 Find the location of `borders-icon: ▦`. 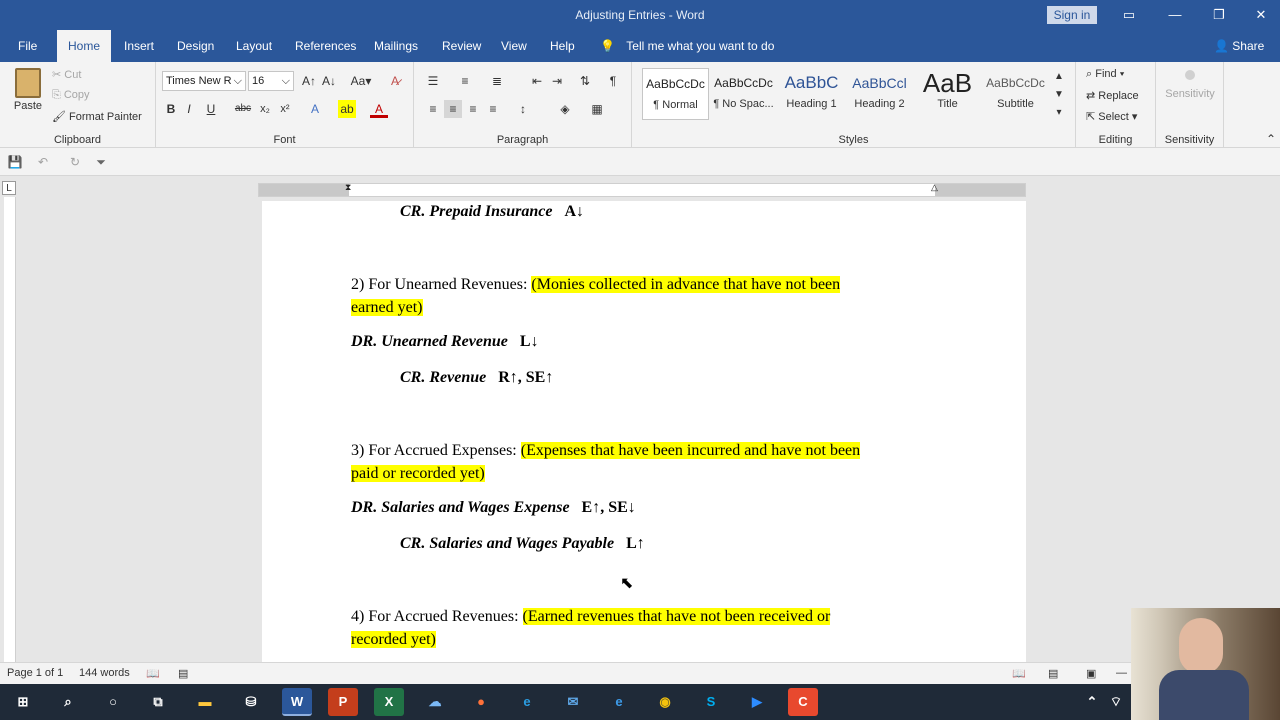

borders-icon: ▦ is located at coordinates (597, 109).